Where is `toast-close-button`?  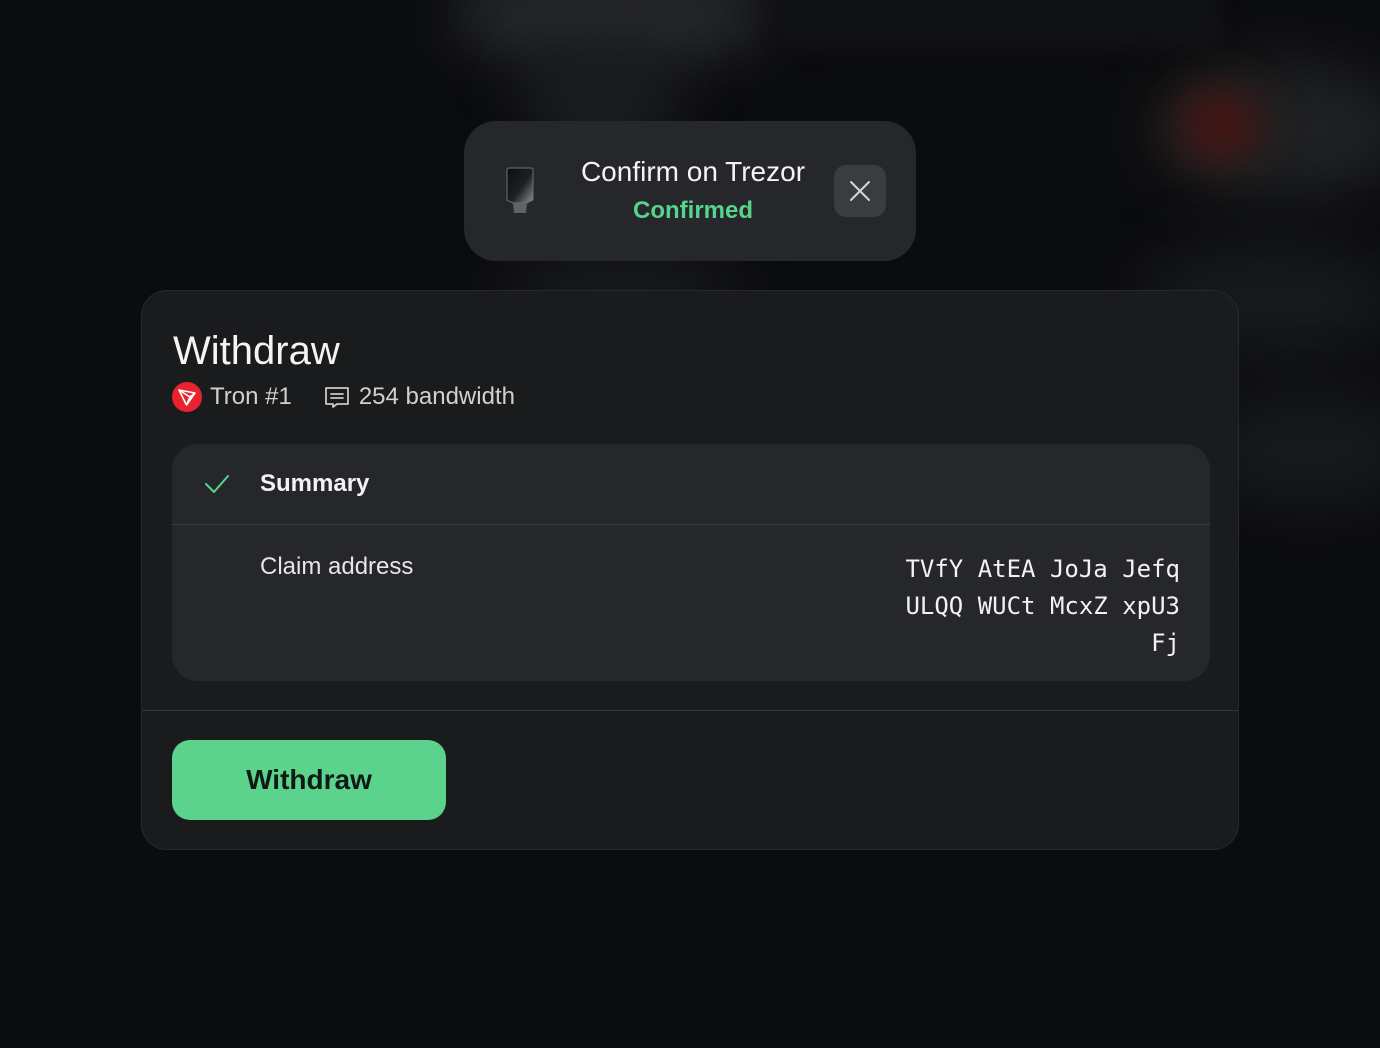 toast-close-button is located at coordinates (860, 191).